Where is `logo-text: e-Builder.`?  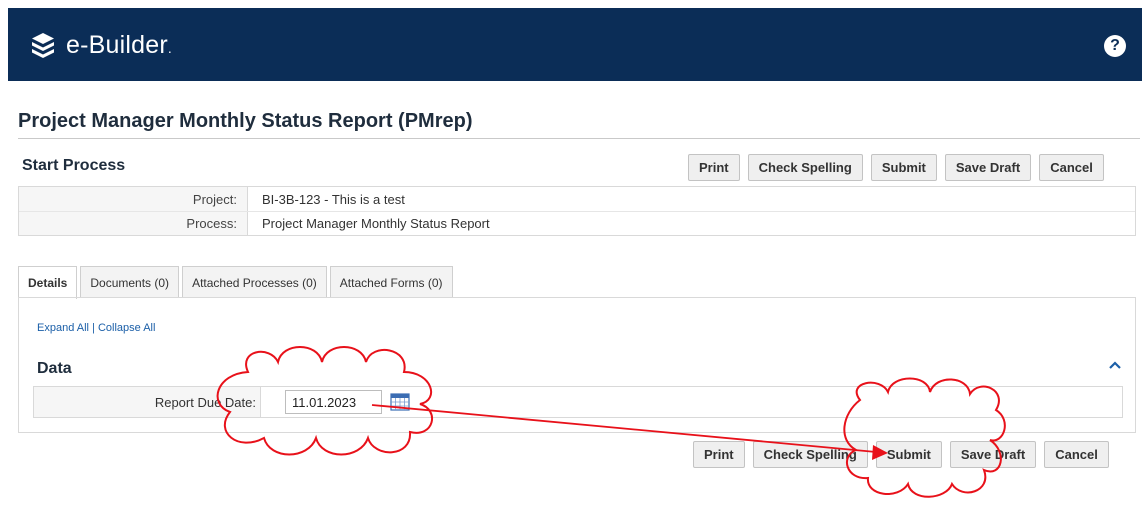 logo-text: e-Builder. is located at coordinates (119, 44).